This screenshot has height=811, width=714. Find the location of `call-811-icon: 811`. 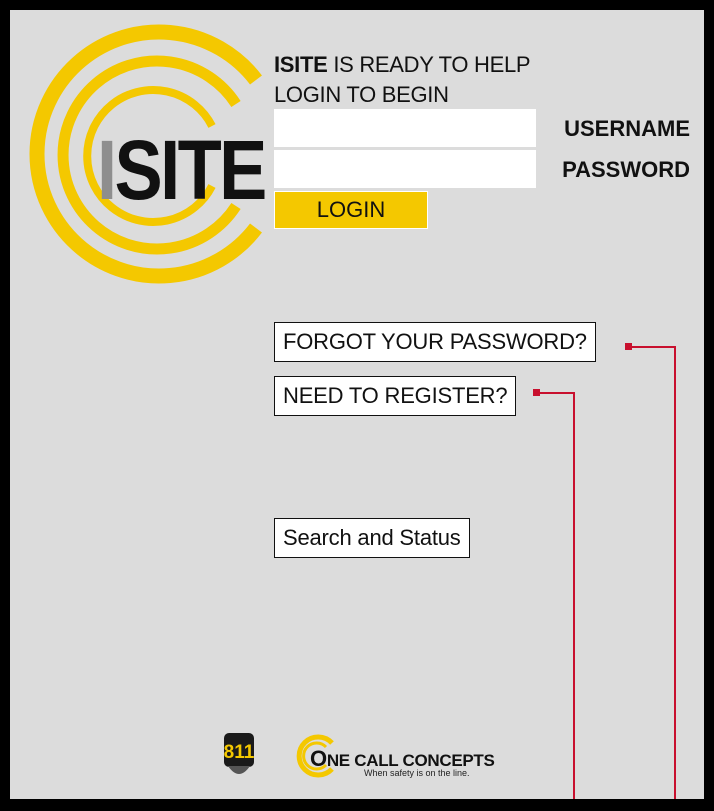

call-811-icon: 811 is located at coordinates (239, 753).